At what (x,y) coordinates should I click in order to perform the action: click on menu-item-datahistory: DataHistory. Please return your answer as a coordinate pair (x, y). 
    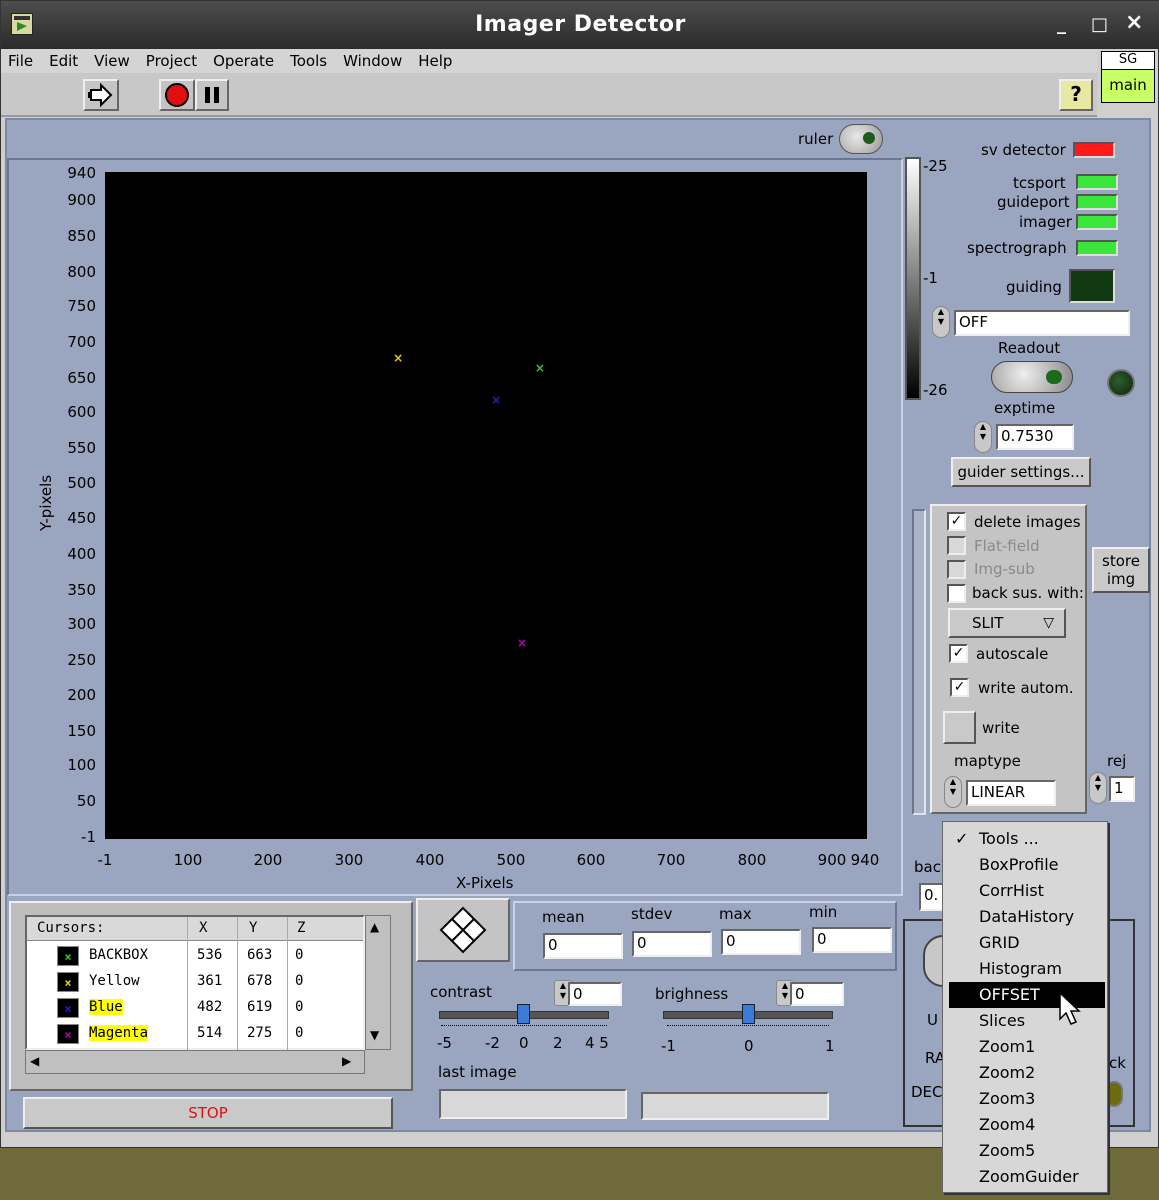
    Looking at the image, I should click on (1025, 917).